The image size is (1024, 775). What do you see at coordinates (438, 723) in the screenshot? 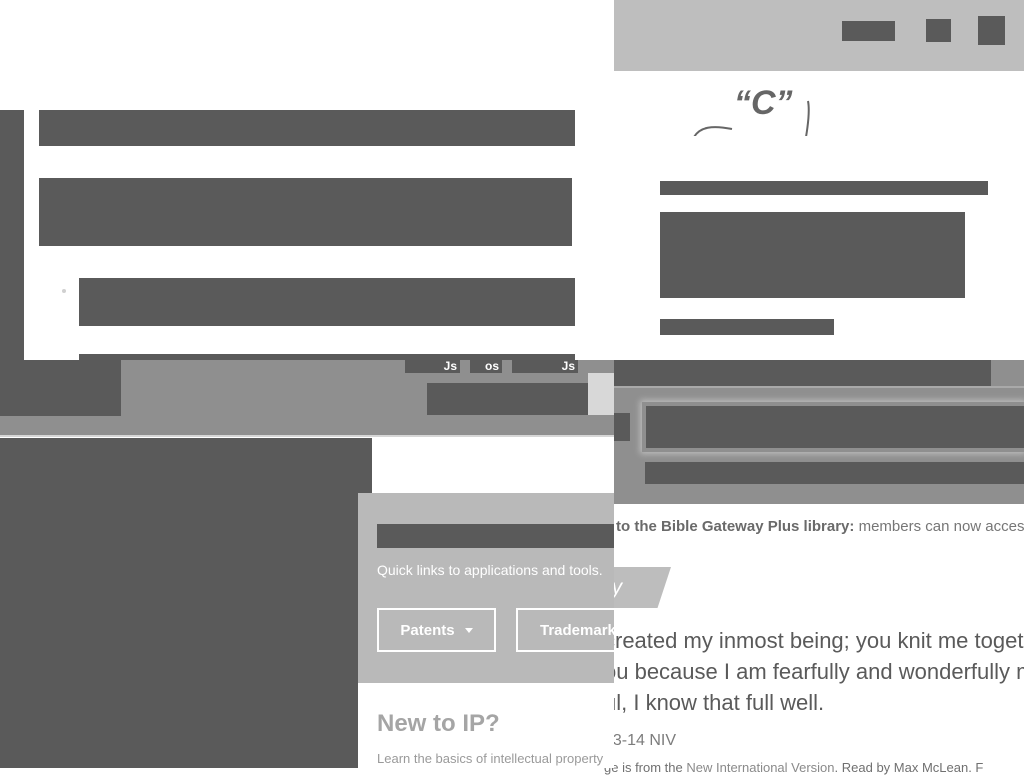
I see `new-to-ip-heading: New to IP?` at bounding box center [438, 723].